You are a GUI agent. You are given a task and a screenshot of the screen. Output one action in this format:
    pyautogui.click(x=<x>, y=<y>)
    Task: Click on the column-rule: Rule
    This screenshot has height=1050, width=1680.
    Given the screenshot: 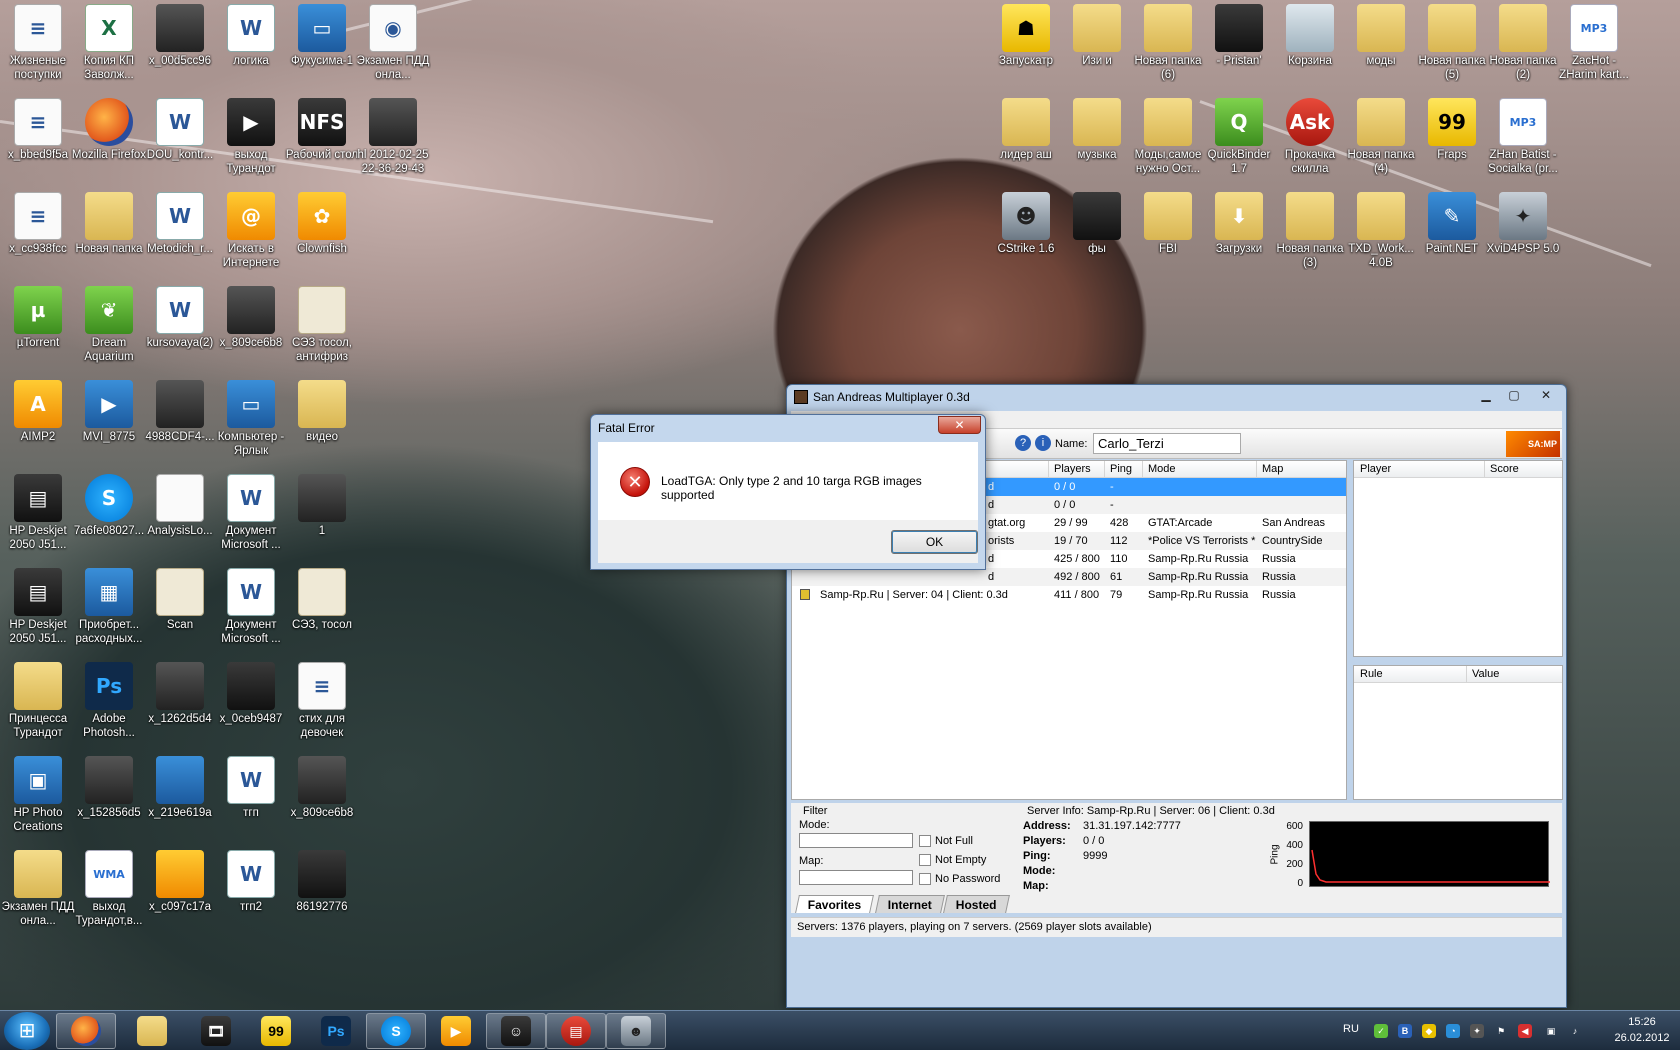 What is the action you would take?
    pyautogui.click(x=1371, y=674)
    